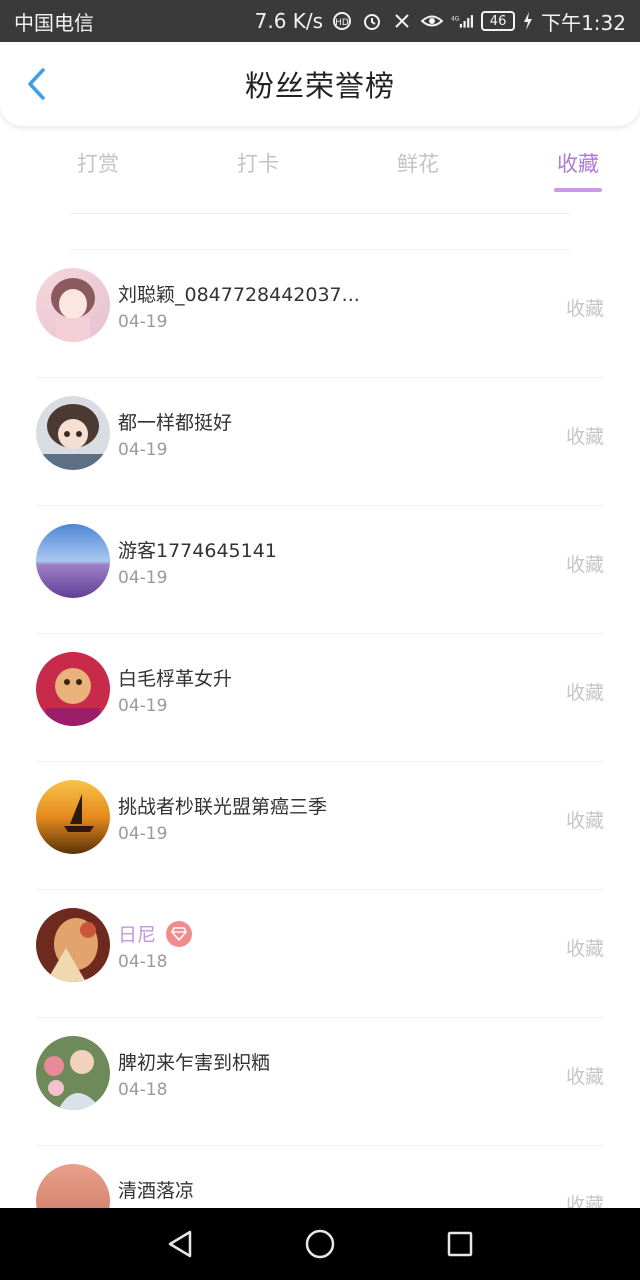  What do you see at coordinates (179, 933) in the screenshot?
I see `diamond-badge-icon` at bounding box center [179, 933].